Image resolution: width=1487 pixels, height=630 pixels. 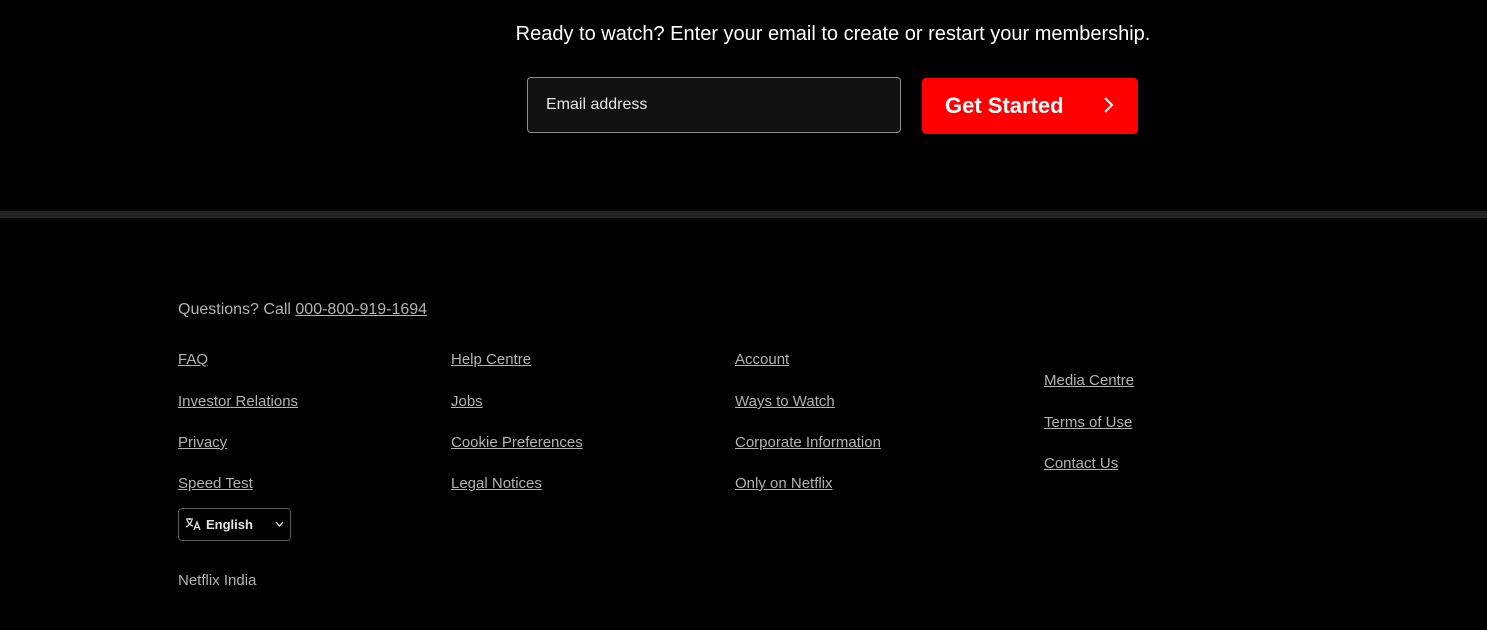 I want to click on questions-text: Questions? Call, so click(x=237, y=309).